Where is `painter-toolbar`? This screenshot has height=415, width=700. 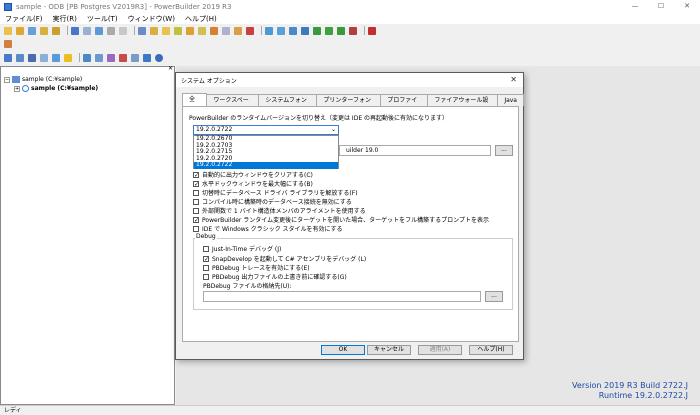 painter-toolbar is located at coordinates (350, 57).